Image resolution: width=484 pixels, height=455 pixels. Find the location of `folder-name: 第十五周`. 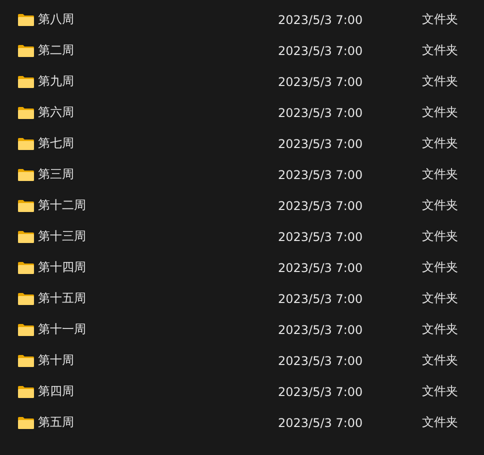

folder-name: 第十五周 is located at coordinates (62, 298).